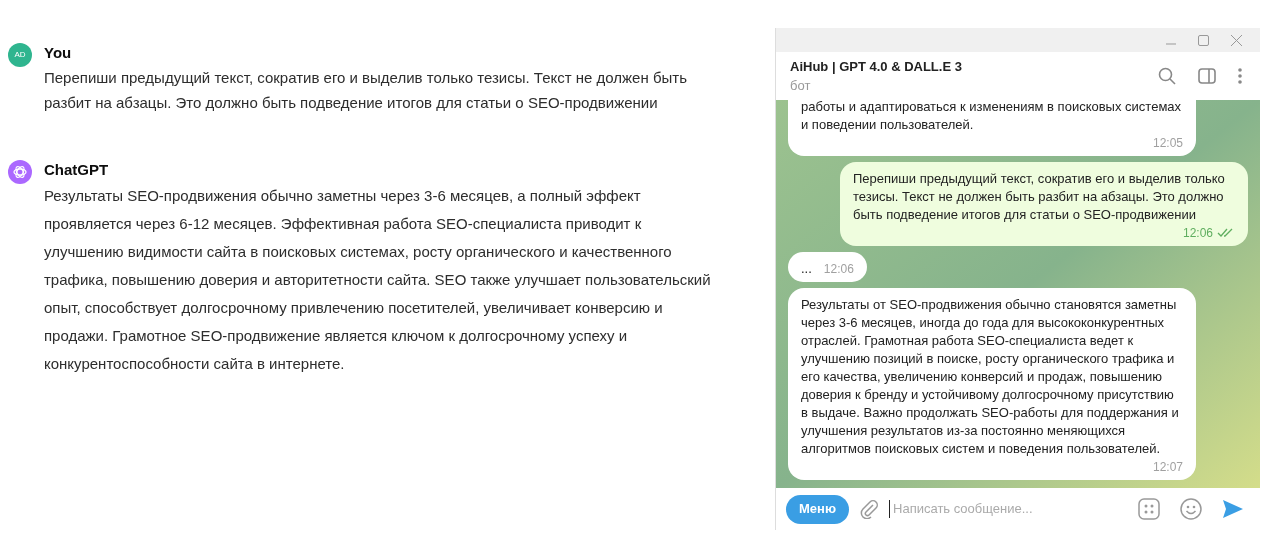  Describe the element at coordinates (817, 509) in the screenshot. I see `menu-button: Меню` at that location.